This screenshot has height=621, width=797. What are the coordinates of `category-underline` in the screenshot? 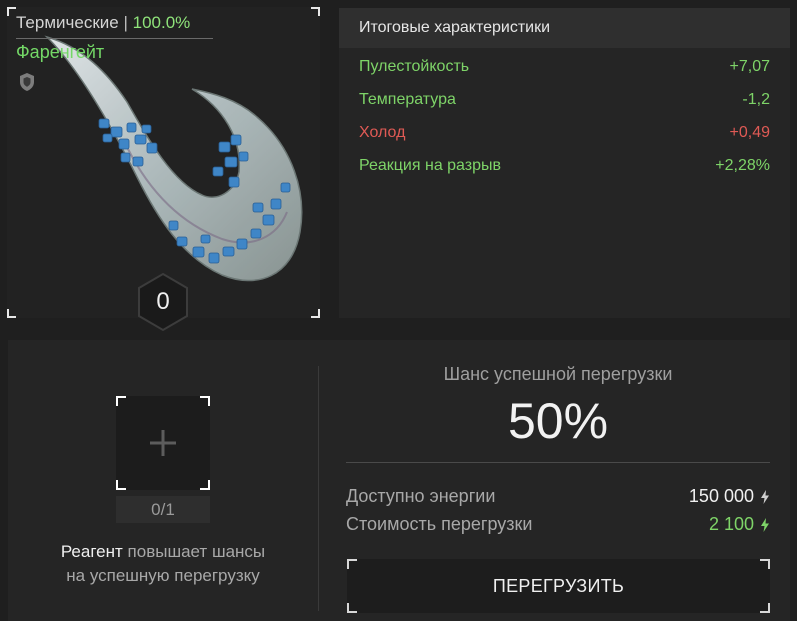 It's located at (114, 38).